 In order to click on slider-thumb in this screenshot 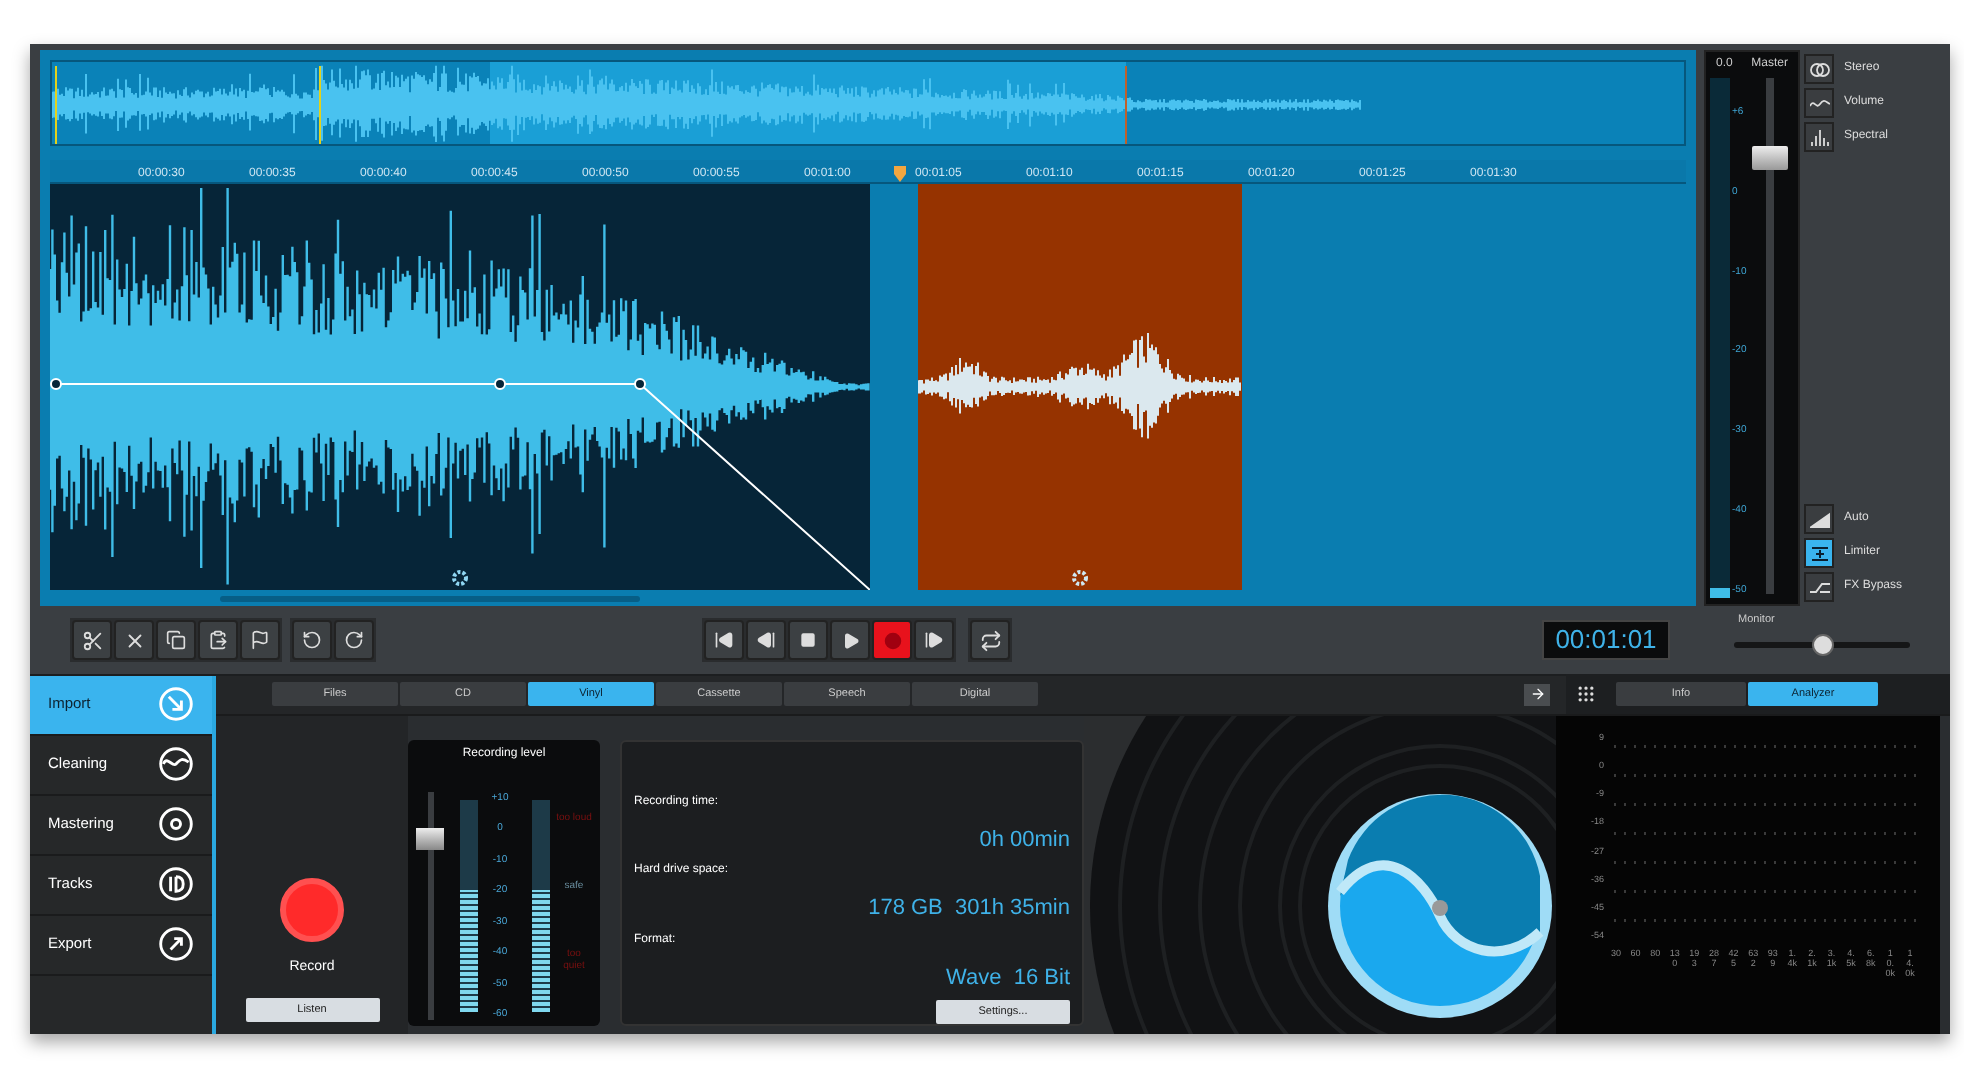, I will do `click(1823, 644)`.